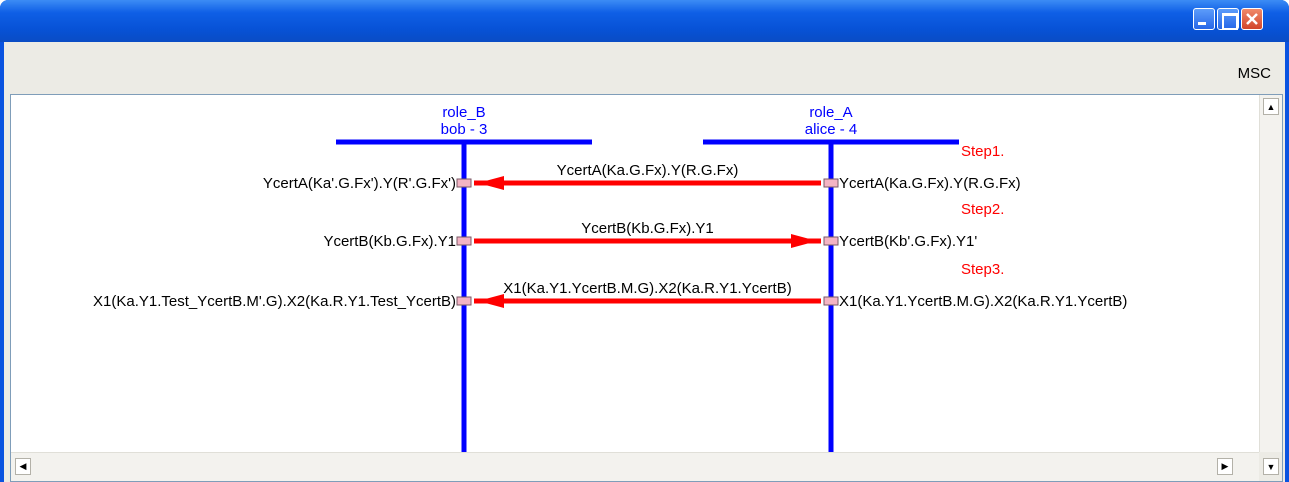  What do you see at coordinates (647, 228) in the screenshot?
I see `message-label: YcertB(Kb.G.Fx).Y1` at bounding box center [647, 228].